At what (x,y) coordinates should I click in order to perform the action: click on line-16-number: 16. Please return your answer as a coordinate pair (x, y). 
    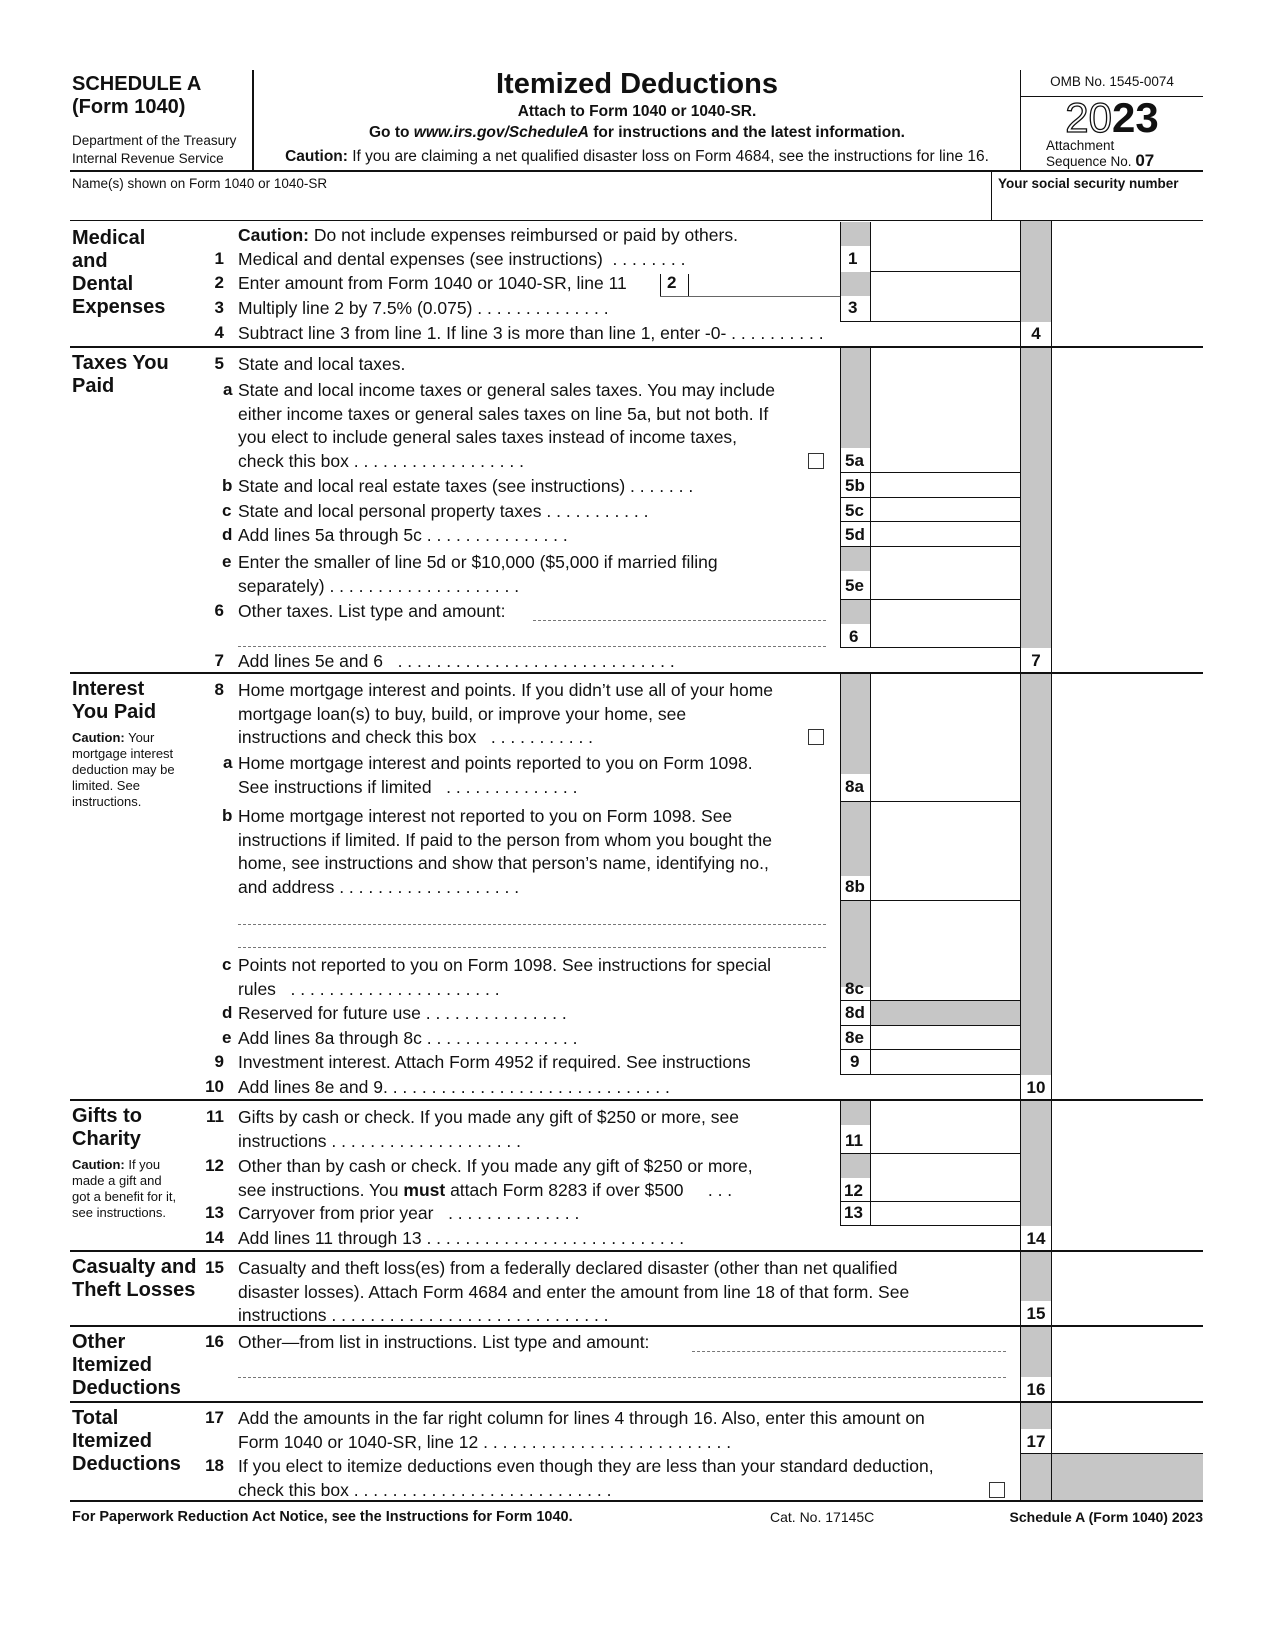
    Looking at the image, I should click on (214, 1341).